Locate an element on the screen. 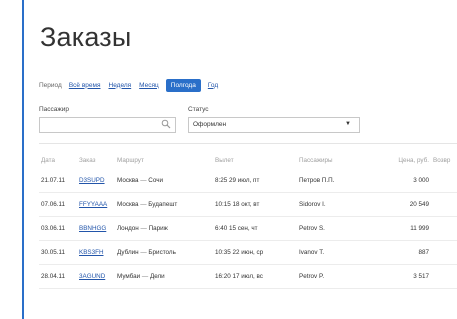 The height and width of the screenshot is (319, 457). cell-departure: 6:40 15 сен, чт is located at coordinates (255, 228).